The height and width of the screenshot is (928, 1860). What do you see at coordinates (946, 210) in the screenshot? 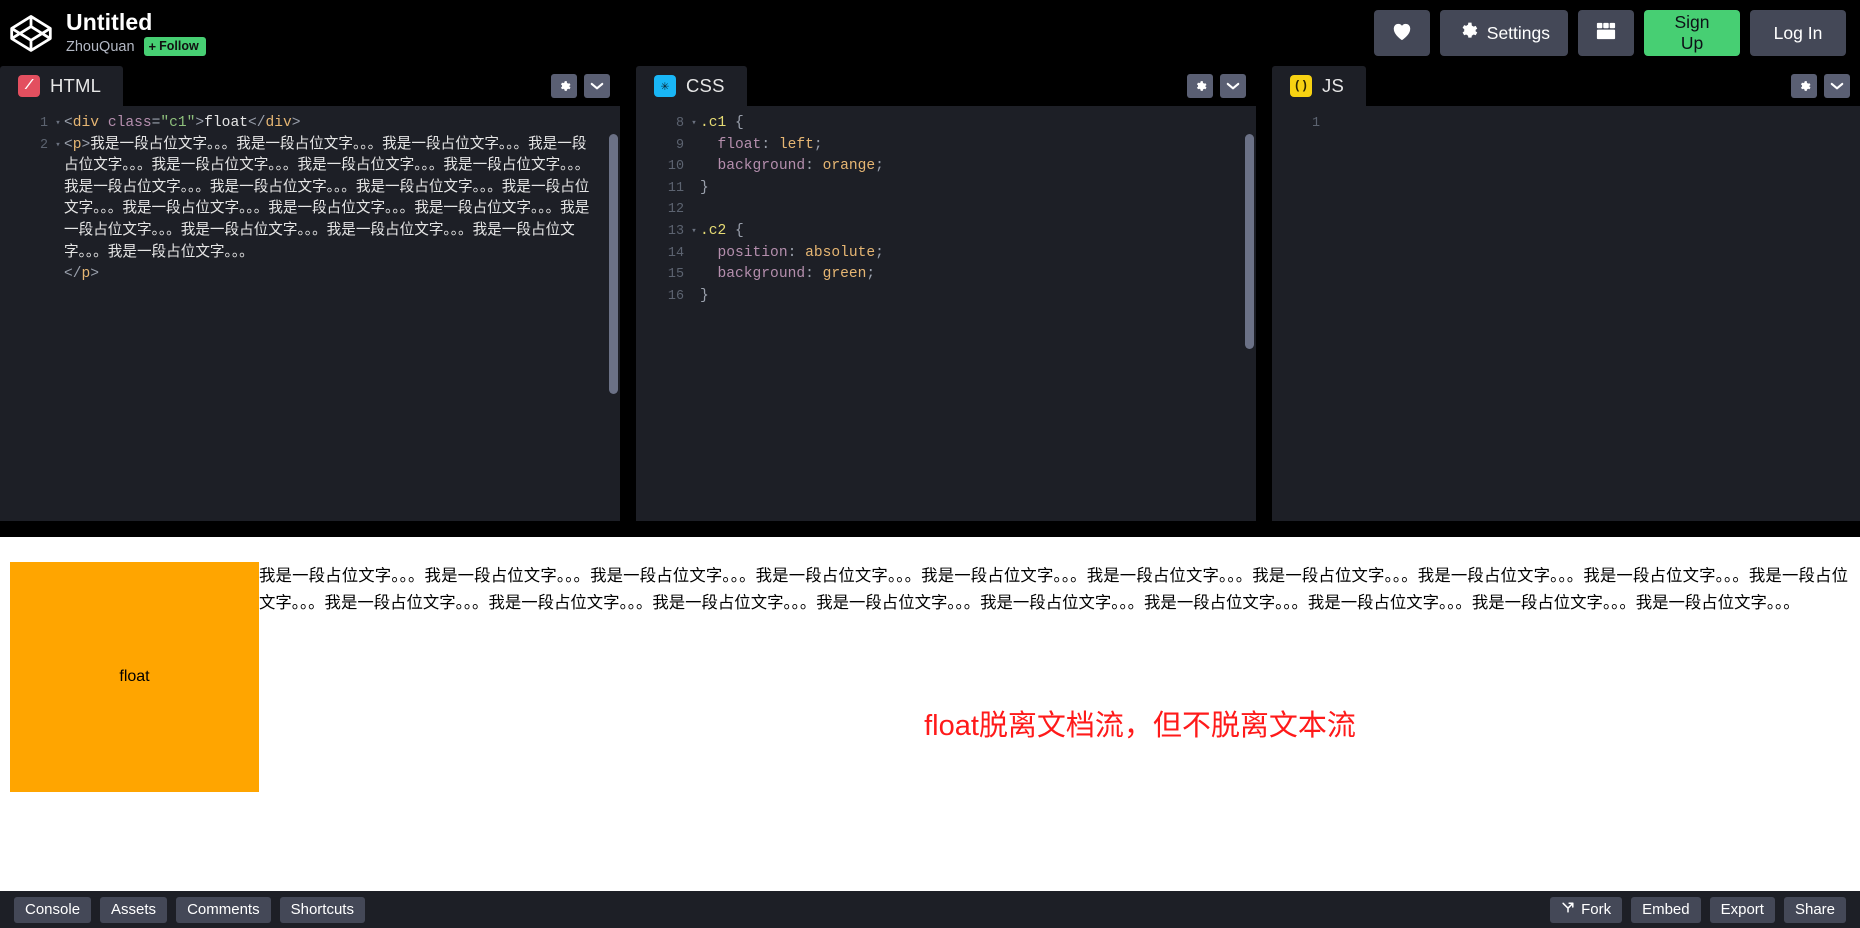
I see `code-line-row: 12` at bounding box center [946, 210].